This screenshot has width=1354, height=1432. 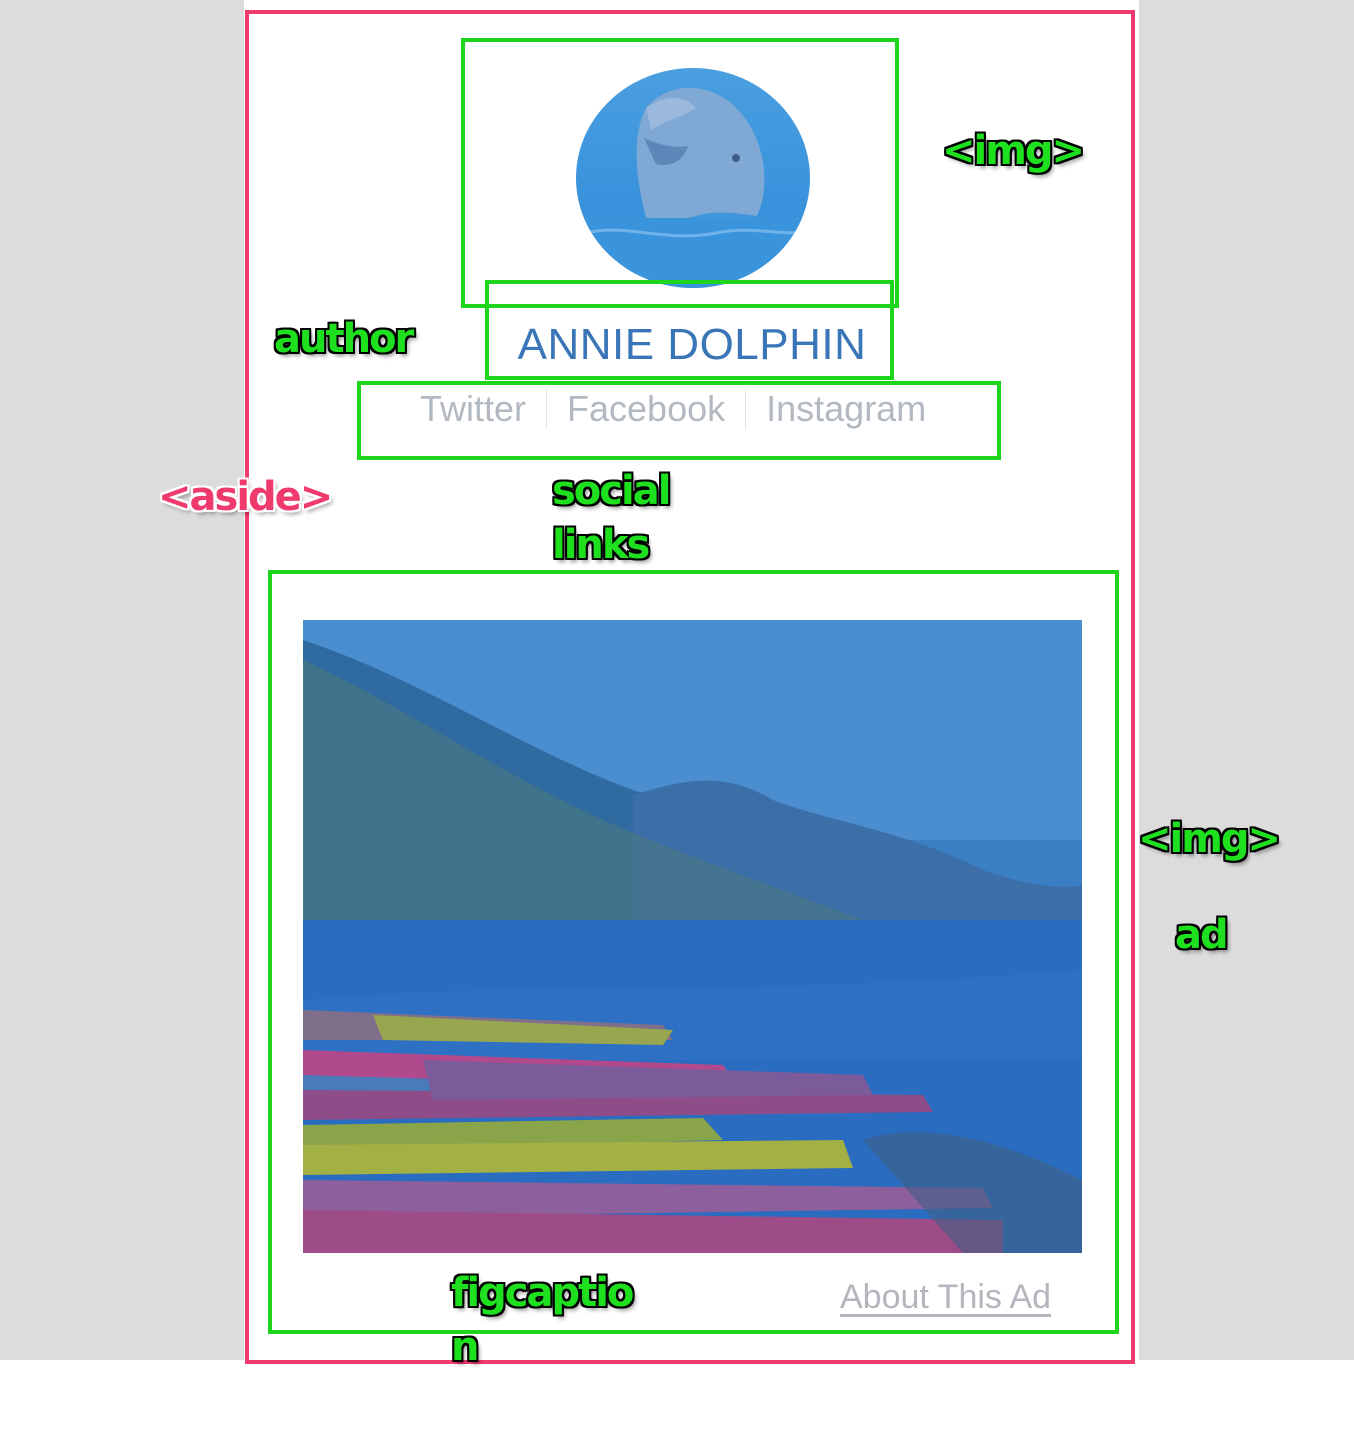 What do you see at coordinates (689, 330) in the screenshot?
I see `author-outline` at bounding box center [689, 330].